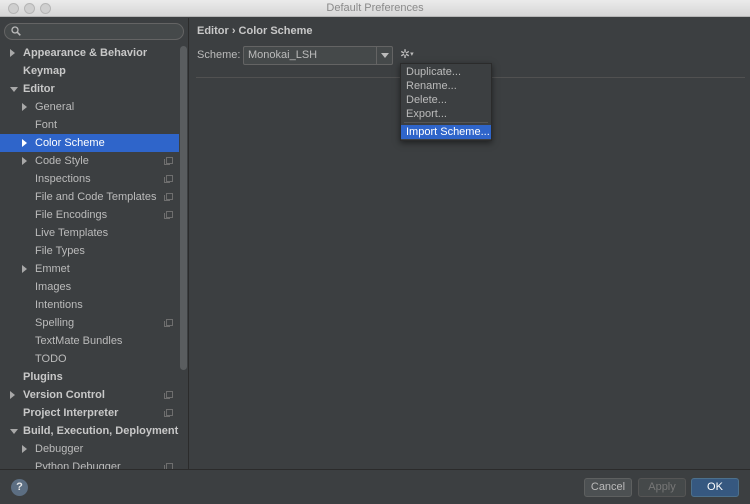  I want to click on sidebar-item-images: Images, so click(89, 287).